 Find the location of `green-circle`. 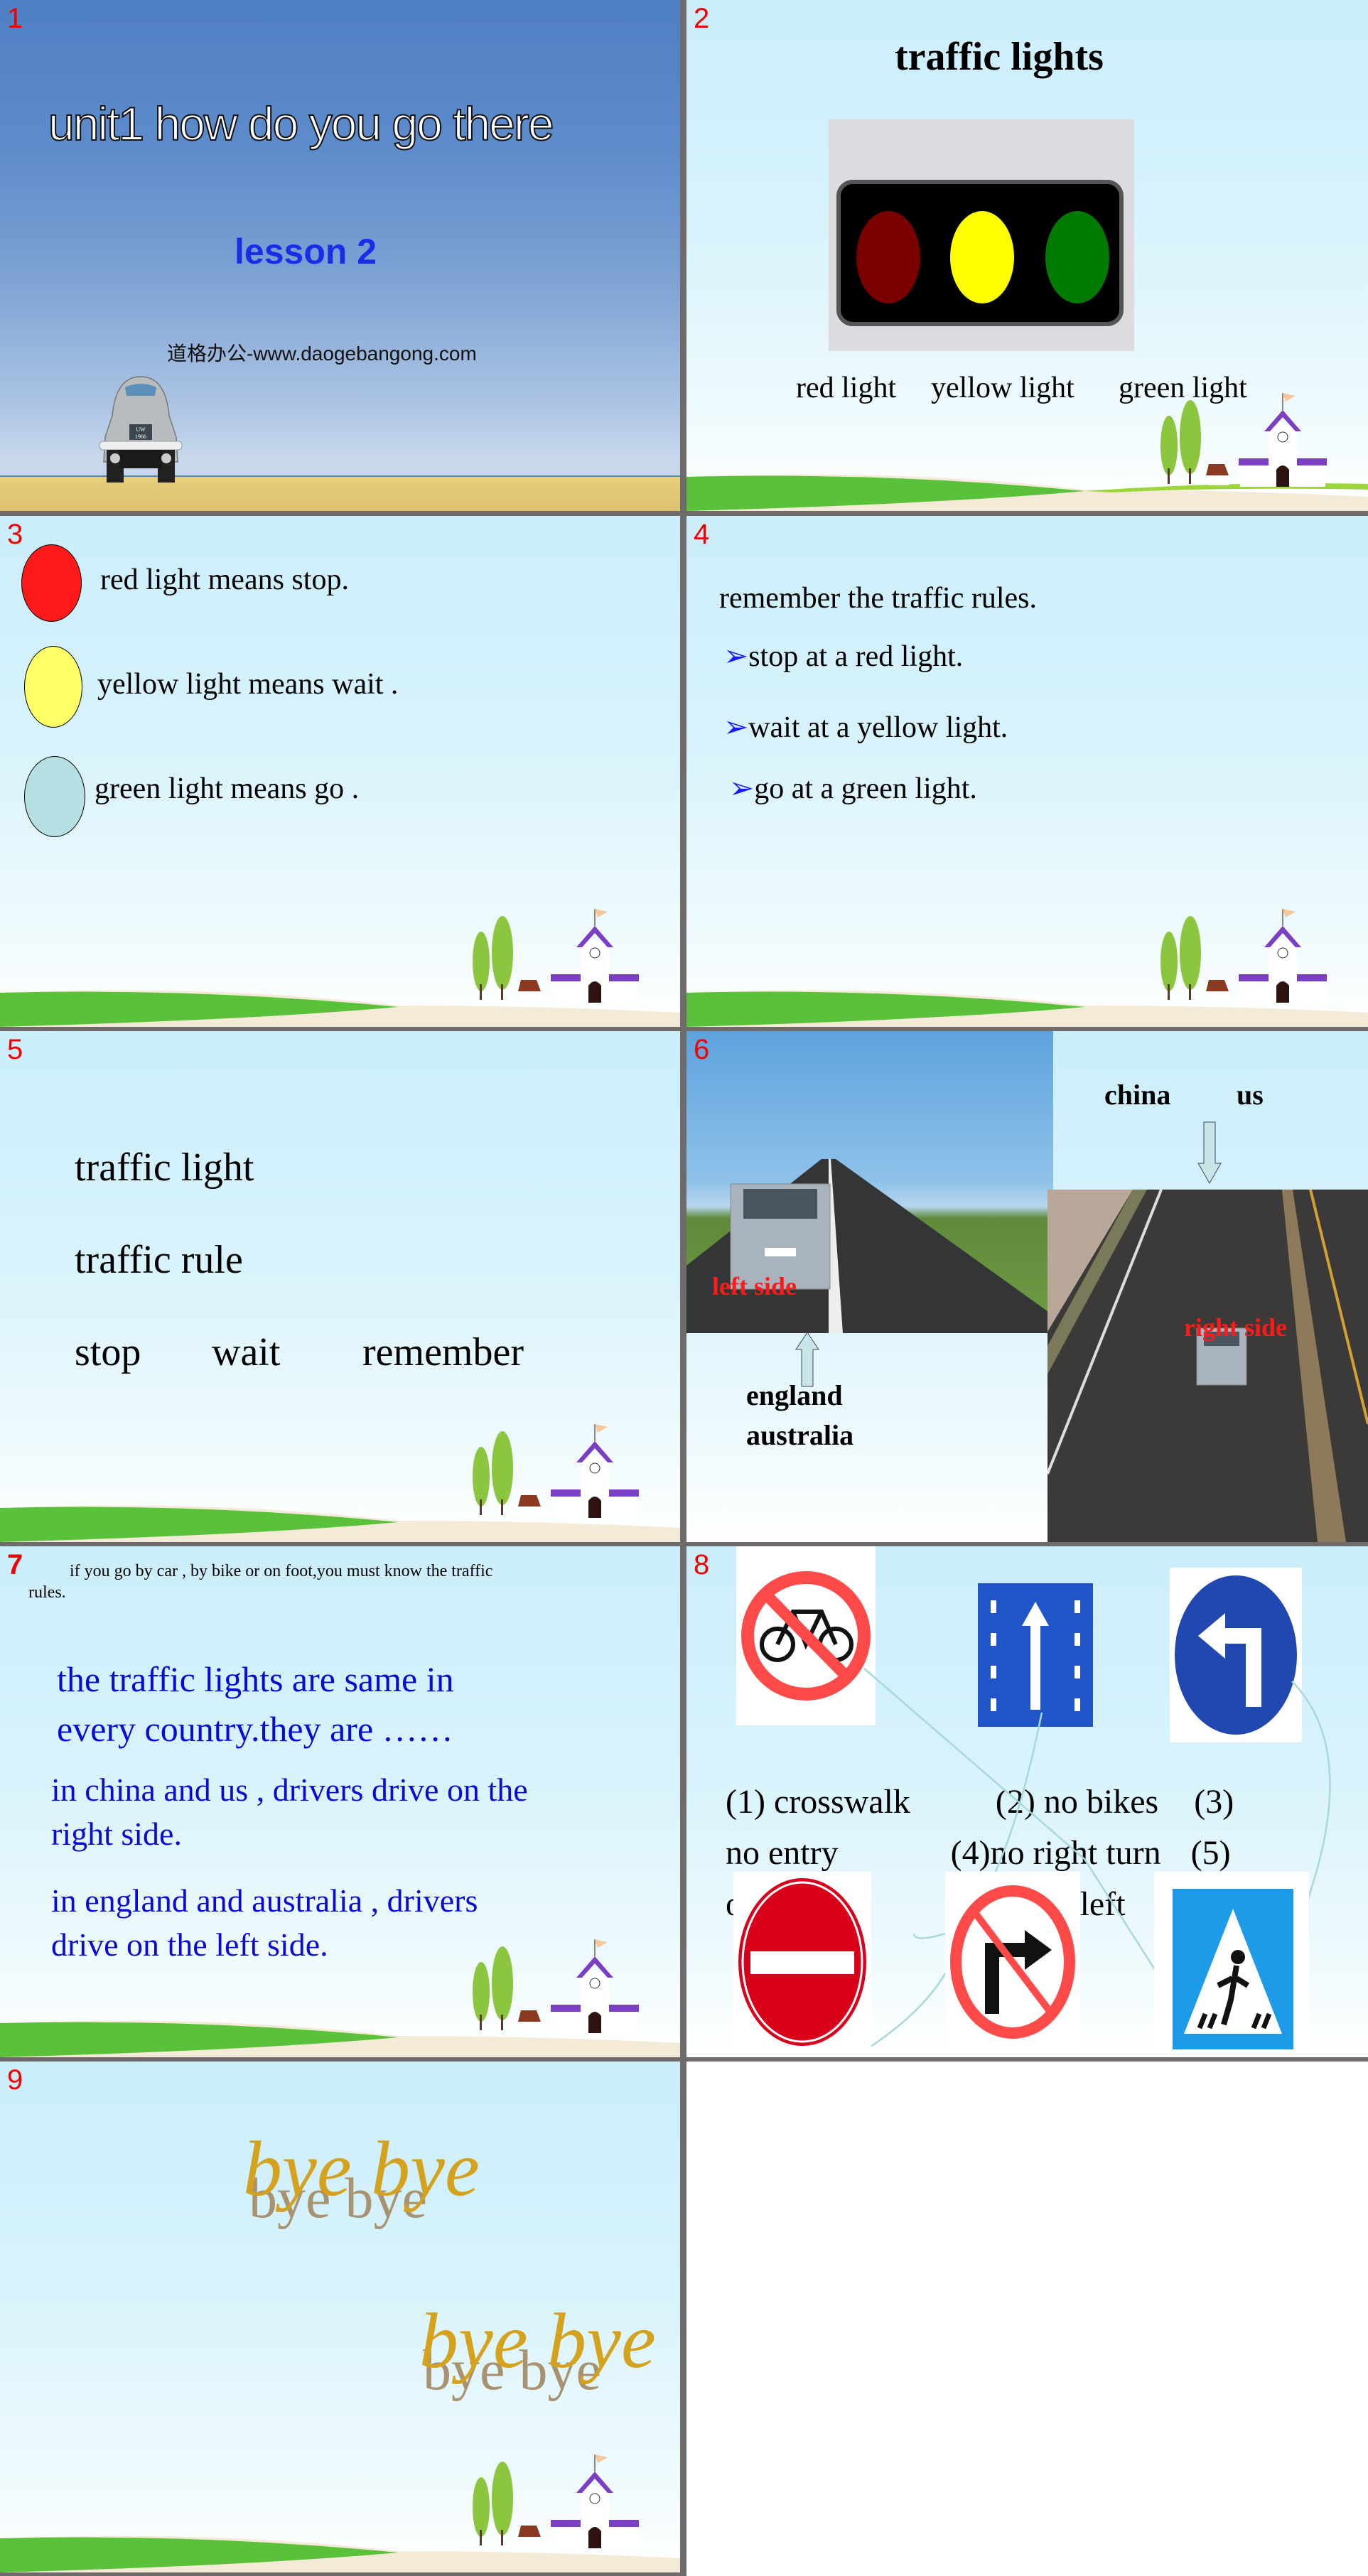

green-circle is located at coordinates (54, 797).